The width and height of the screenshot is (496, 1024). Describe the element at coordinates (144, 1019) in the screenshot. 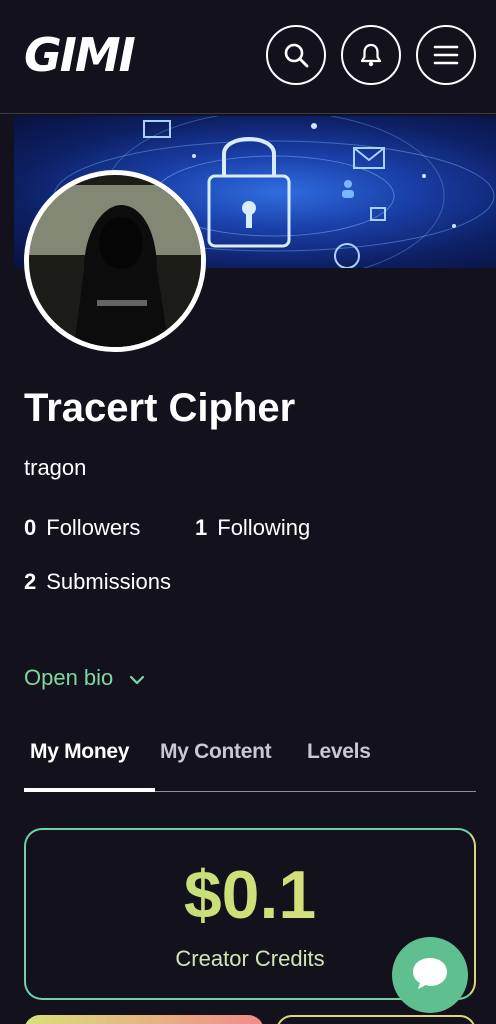

I see `next-card-left` at that location.